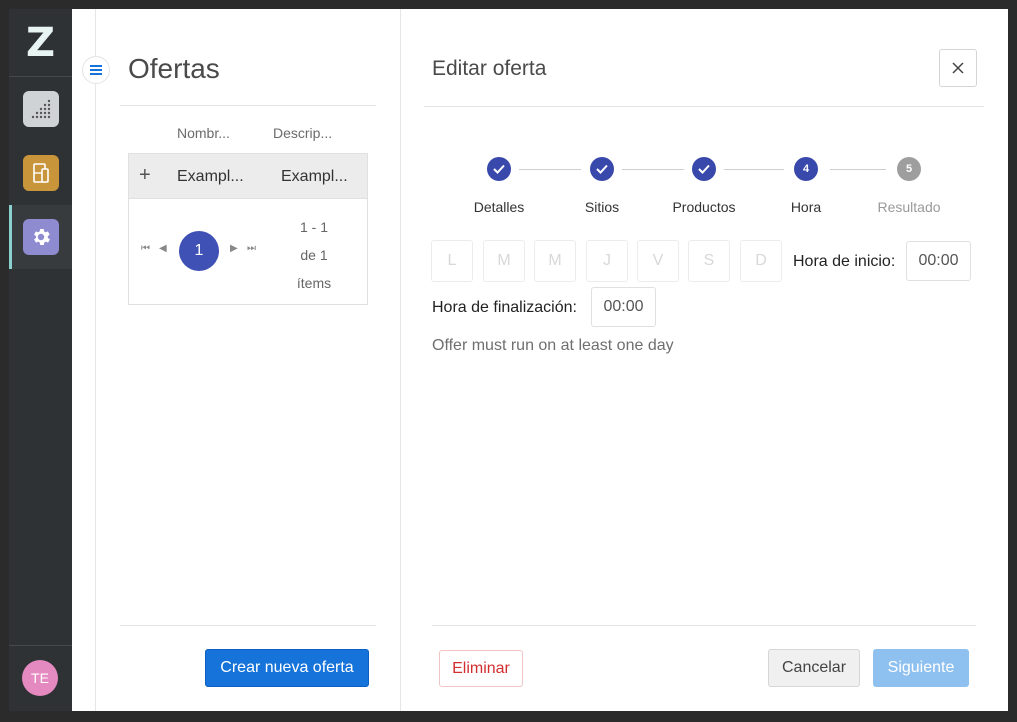  I want to click on gear-icon, so click(40, 237).